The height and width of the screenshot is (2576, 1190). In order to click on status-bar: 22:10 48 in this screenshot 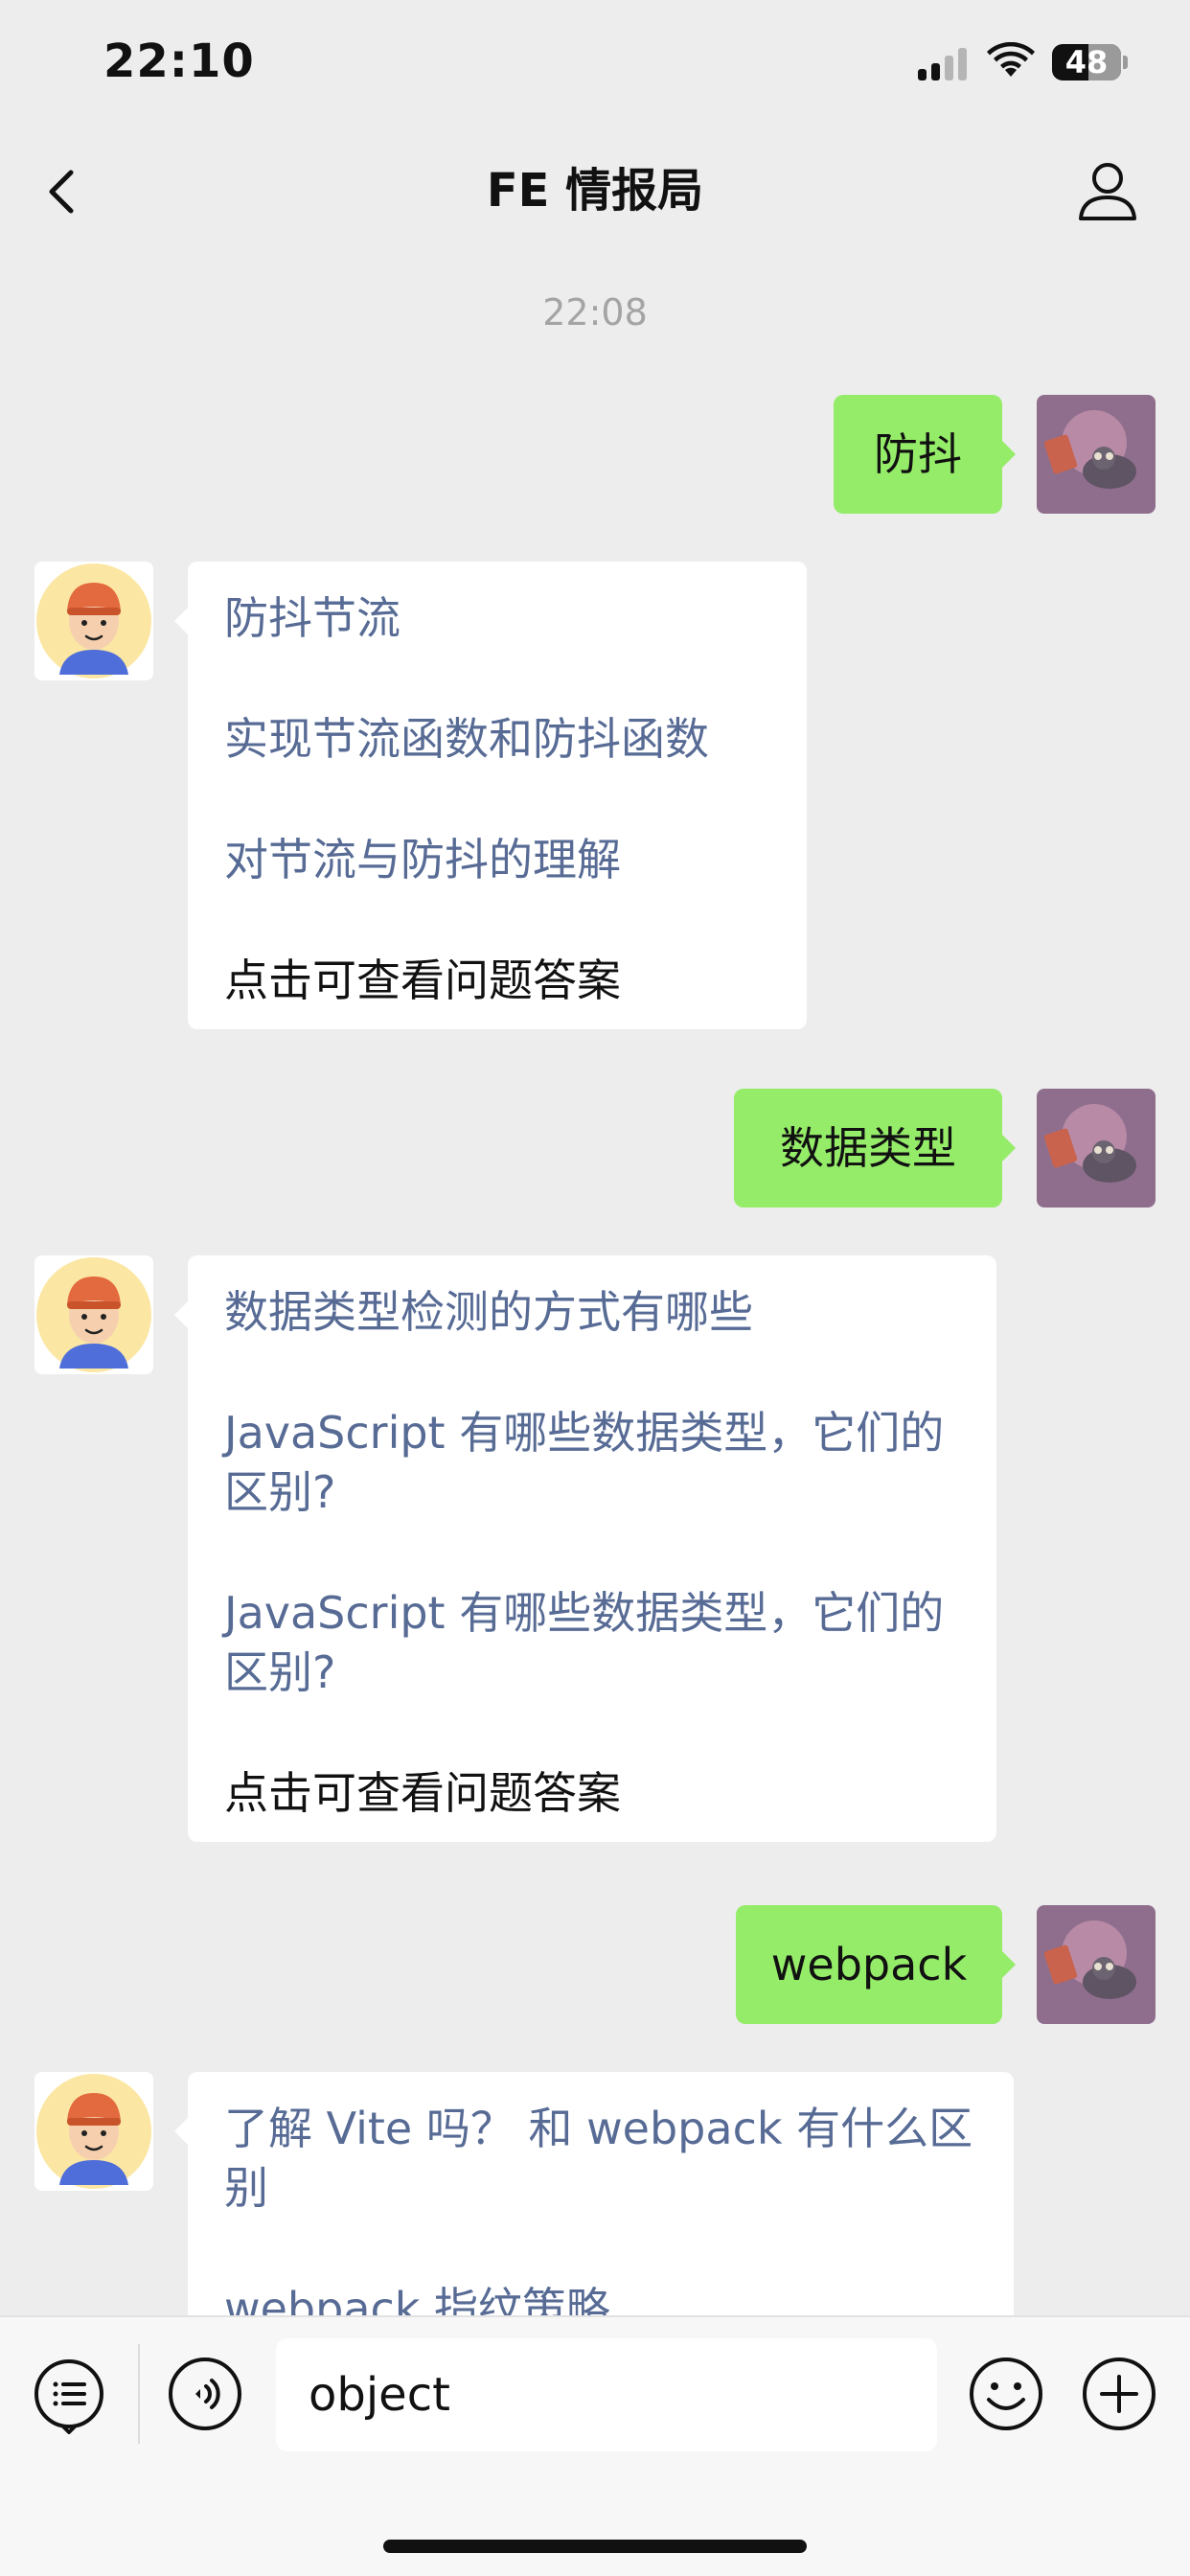, I will do `click(595, 65)`.